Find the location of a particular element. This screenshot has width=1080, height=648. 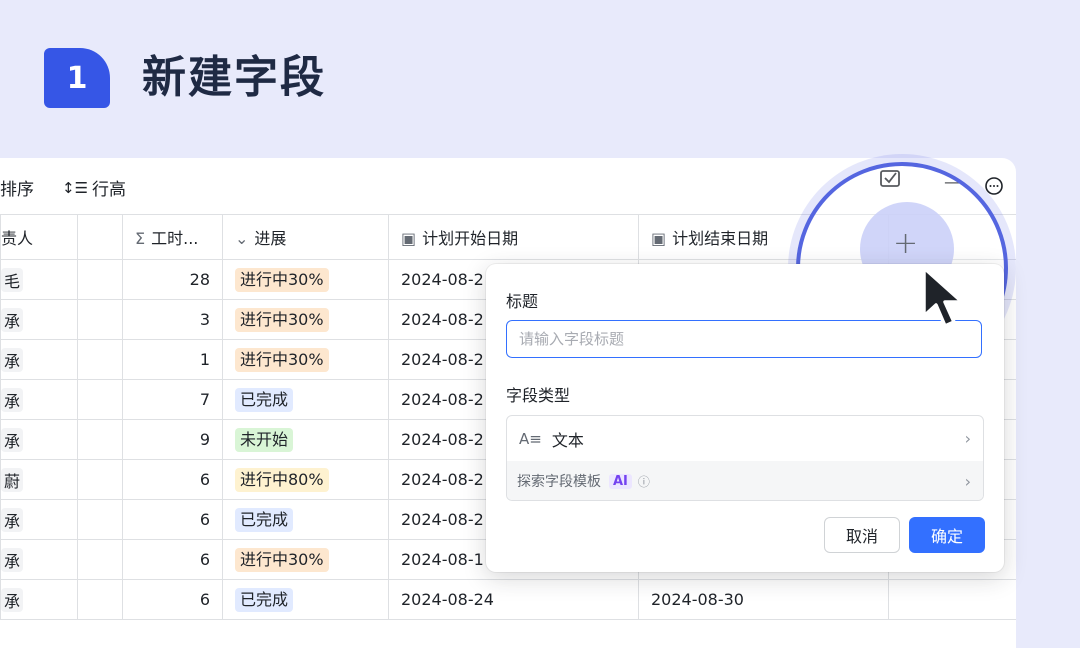

end-date-cell: 2024-08-30 is located at coordinates (697, 599).